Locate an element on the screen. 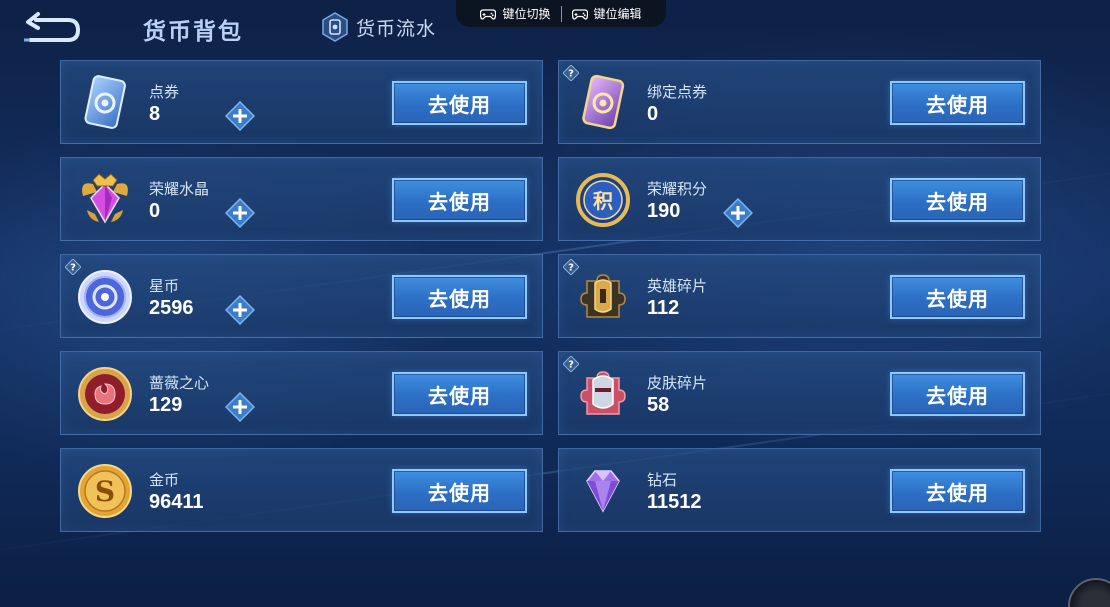  bound-coupon-card-icon is located at coordinates (603, 102).